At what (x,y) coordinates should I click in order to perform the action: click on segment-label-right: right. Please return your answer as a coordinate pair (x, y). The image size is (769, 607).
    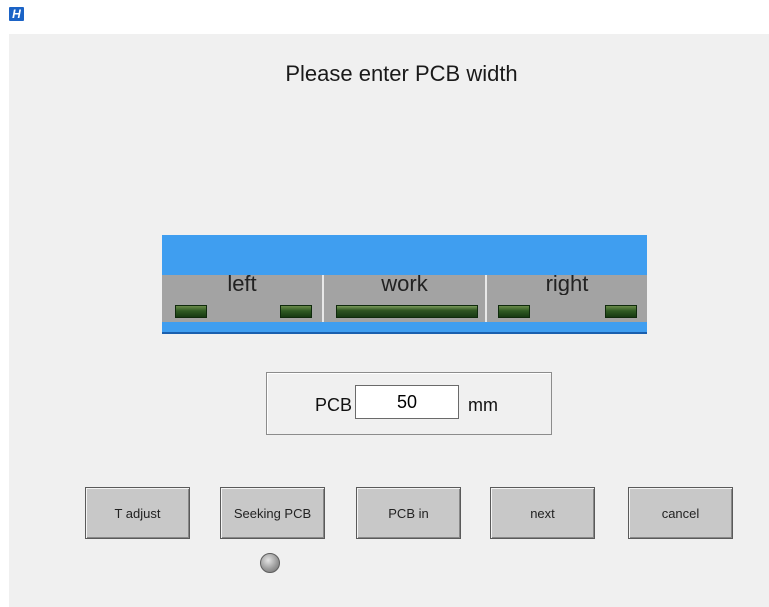
    Looking at the image, I should click on (567, 284).